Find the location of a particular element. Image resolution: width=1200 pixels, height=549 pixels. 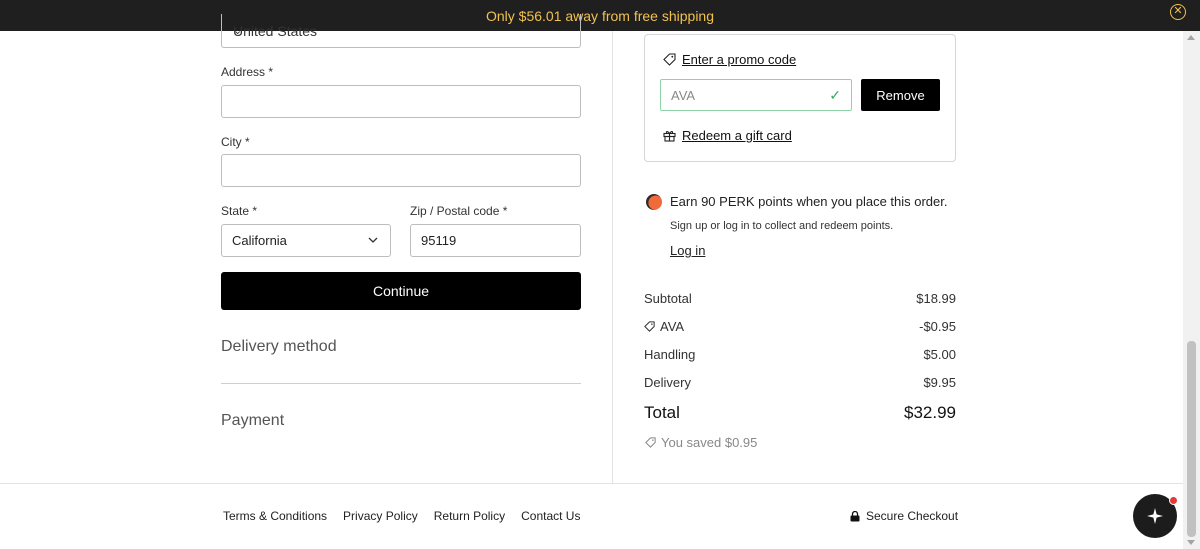

perk-logo-icon is located at coordinates (654, 202).